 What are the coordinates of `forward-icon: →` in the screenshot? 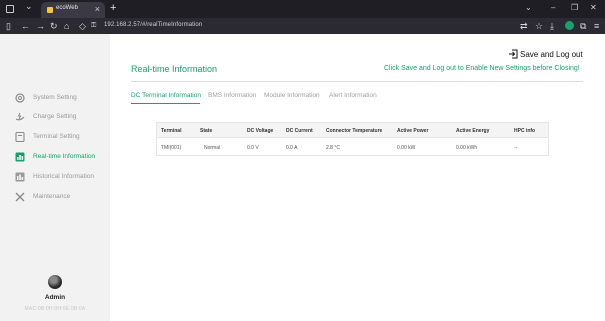 It's located at (40, 26).